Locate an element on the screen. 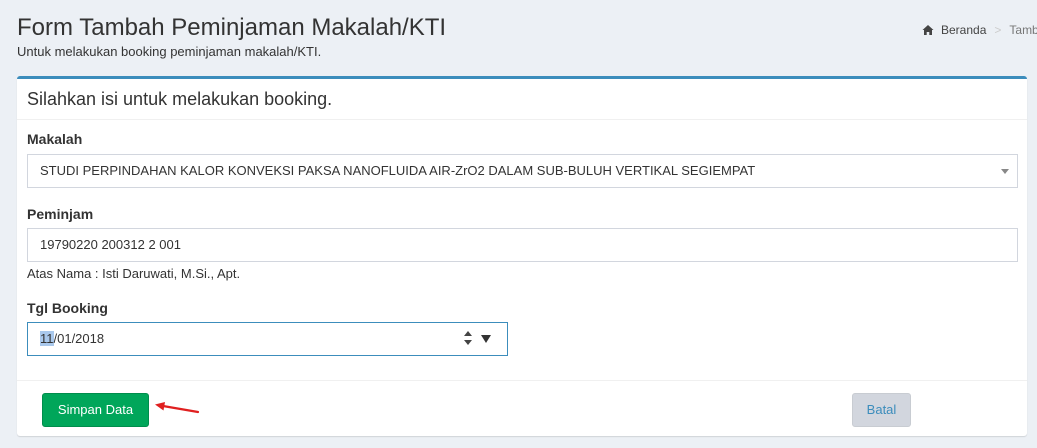  box-footer: Simpan Data Batal is located at coordinates (522, 408).